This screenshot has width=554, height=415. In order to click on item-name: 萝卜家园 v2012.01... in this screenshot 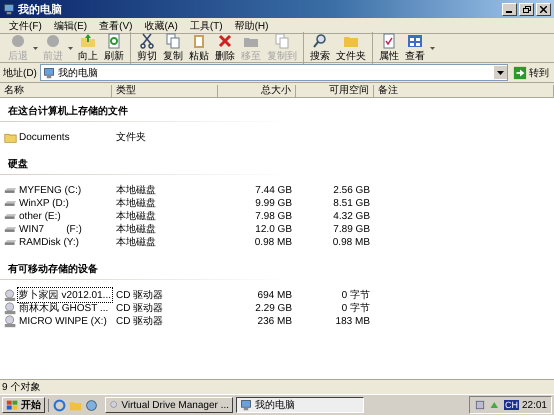, I will do `click(65, 295)`.